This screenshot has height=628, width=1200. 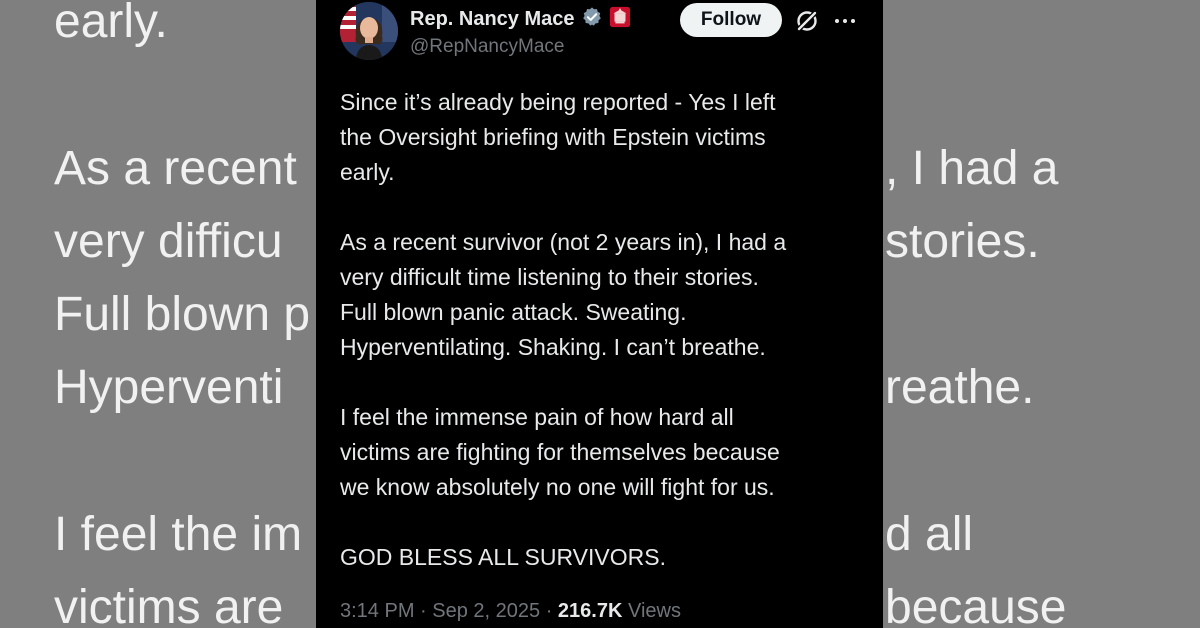 I want to click on follow-button: Follow, so click(x=731, y=20).